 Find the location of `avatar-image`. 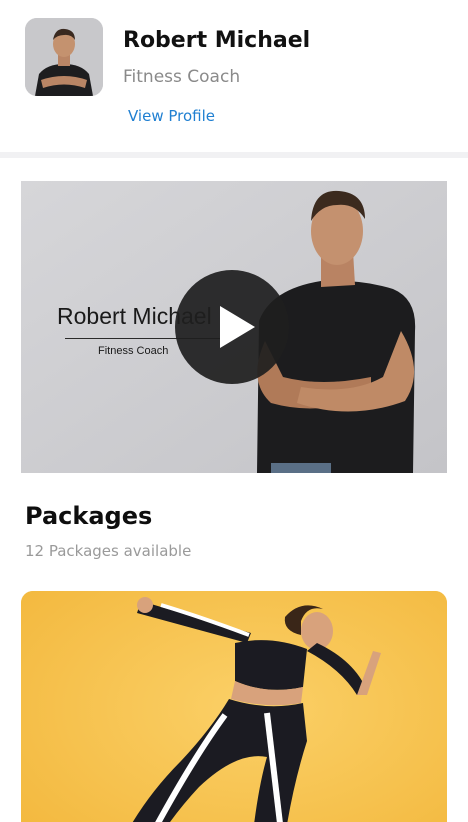

avatar-image is located at coordinates (64, 57).